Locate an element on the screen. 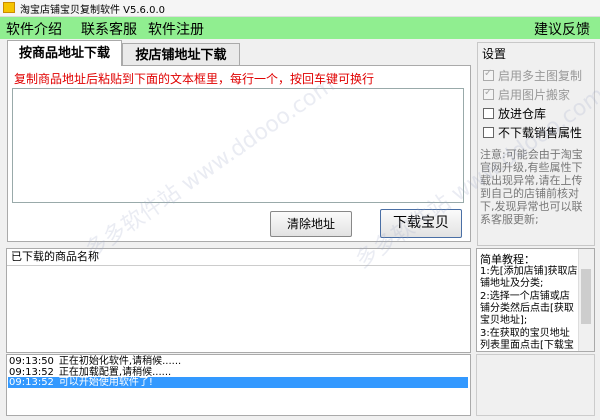 The height and width of the screenshot is (420, 600). option-label: 启用图片搬家 is located at coordinates (534, 95).